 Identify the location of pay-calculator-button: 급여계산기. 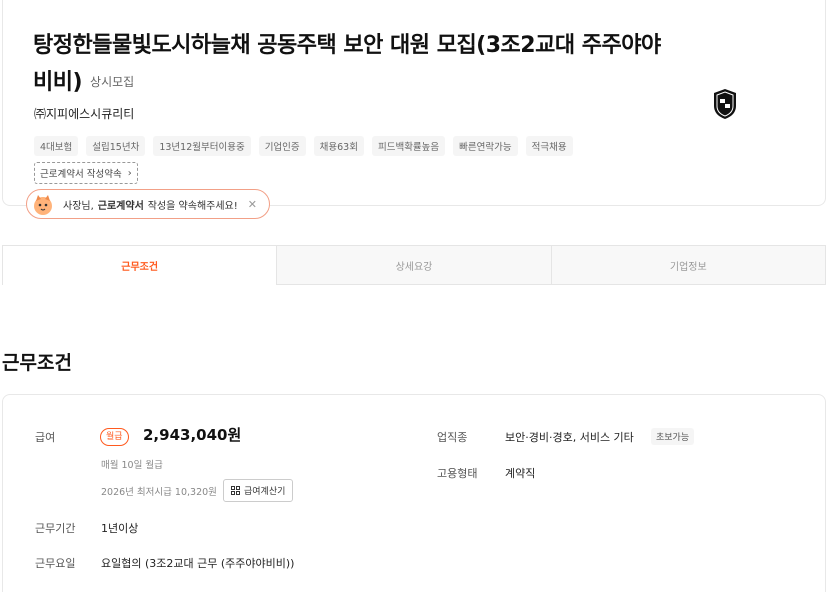
(258, 490).